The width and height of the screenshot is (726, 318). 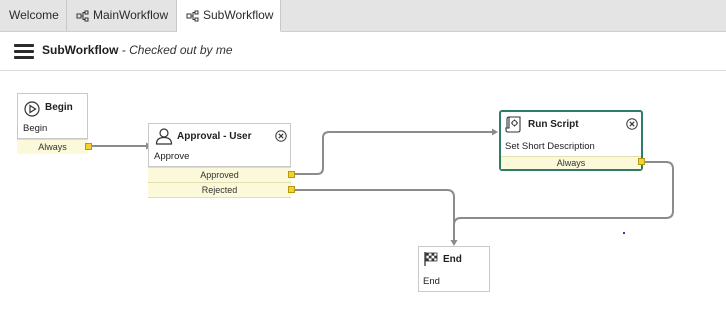 What do you see at coordinates (164, 139) in the screenshot?
I see `user-icon` at bounding box center [164, 139].